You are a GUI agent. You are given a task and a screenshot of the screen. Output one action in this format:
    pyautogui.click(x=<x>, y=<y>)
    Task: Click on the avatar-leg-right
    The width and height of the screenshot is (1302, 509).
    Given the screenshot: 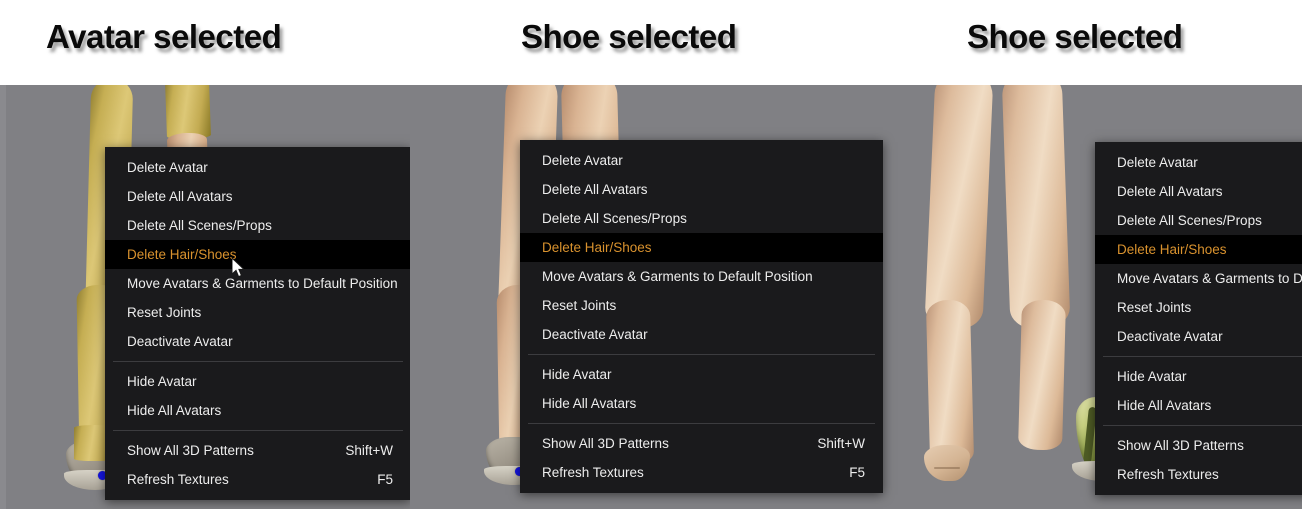 What is the action you would take?
    pyautogui.click(x=1036, y=207)
    